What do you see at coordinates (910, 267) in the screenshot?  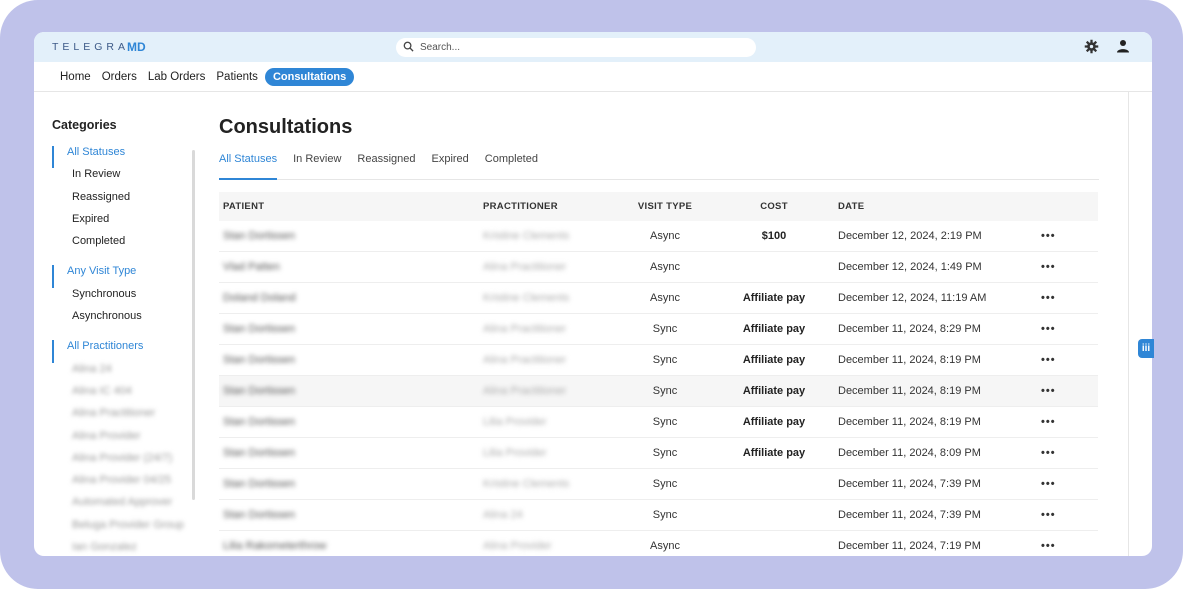 I see `date-cell: December 12, 2024, 1:49 PM` at bounding box center [910, 267].